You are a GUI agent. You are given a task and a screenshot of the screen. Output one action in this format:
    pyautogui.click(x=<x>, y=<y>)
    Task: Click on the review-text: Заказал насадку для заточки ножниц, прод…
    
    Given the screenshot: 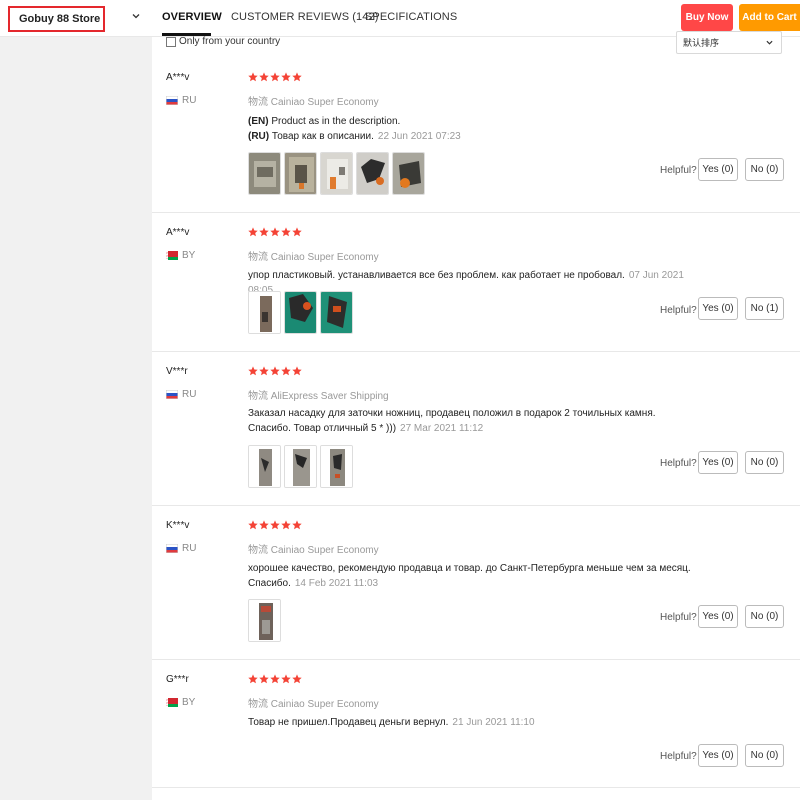 What is the action you would take?
    pyautogui.click(x=470, y=421)
    